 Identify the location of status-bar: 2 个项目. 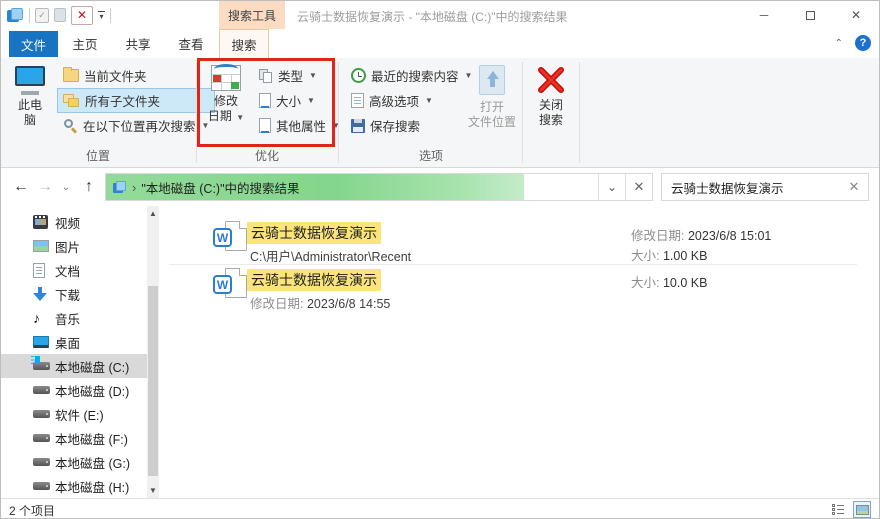
(440, 508).